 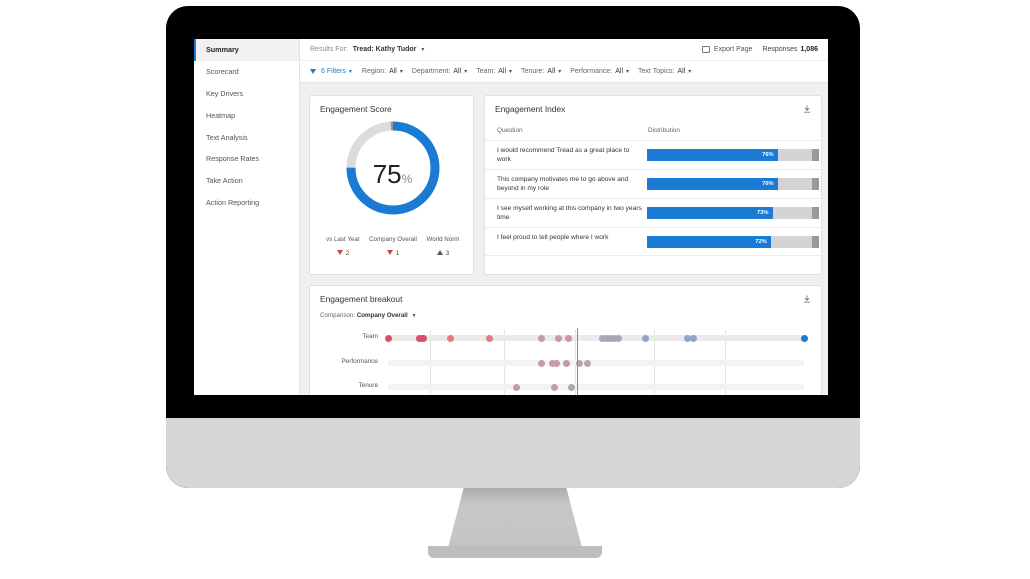 I want to click on comparison-delta: 1, so click(x=397, y=253).